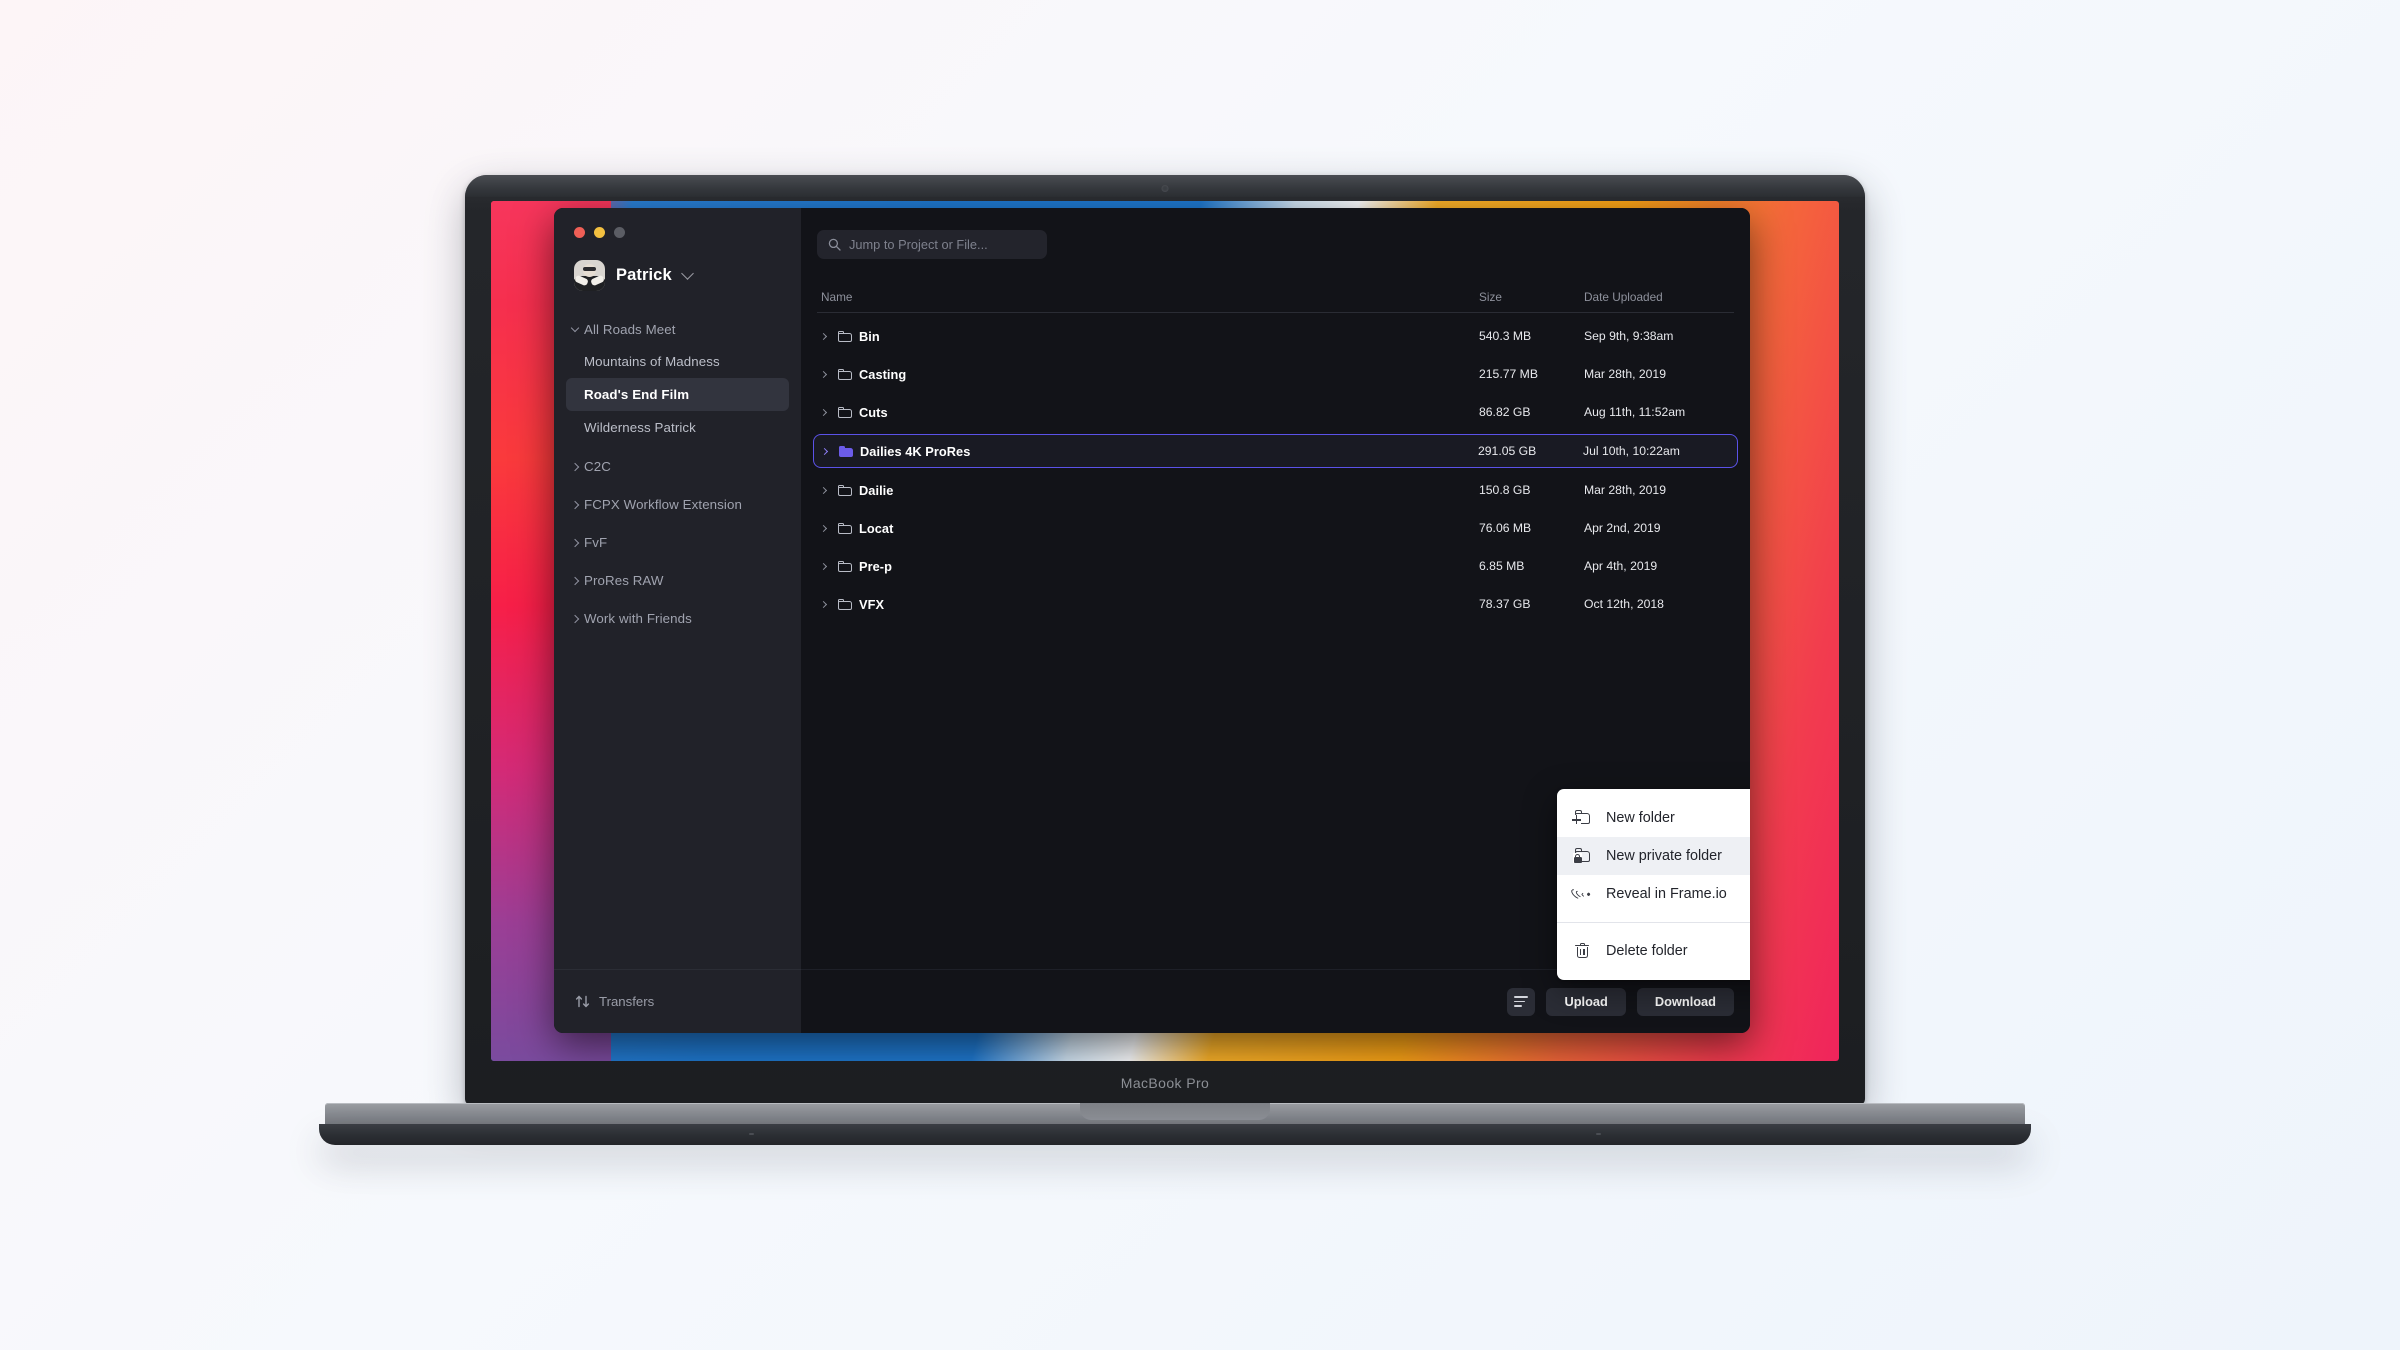 Image resolution: width=2400 pixels, height=1350 pixels. Describe the element at coordinates (638, 618) in the screenshot. I see `sidebar-item-label: Work with Friends` at that location.